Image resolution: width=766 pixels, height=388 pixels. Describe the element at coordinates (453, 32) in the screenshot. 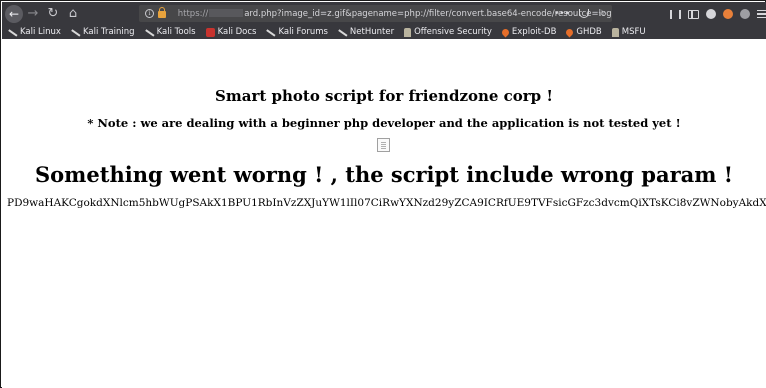

I see `bookmark-label: Offensive Security` at that location.